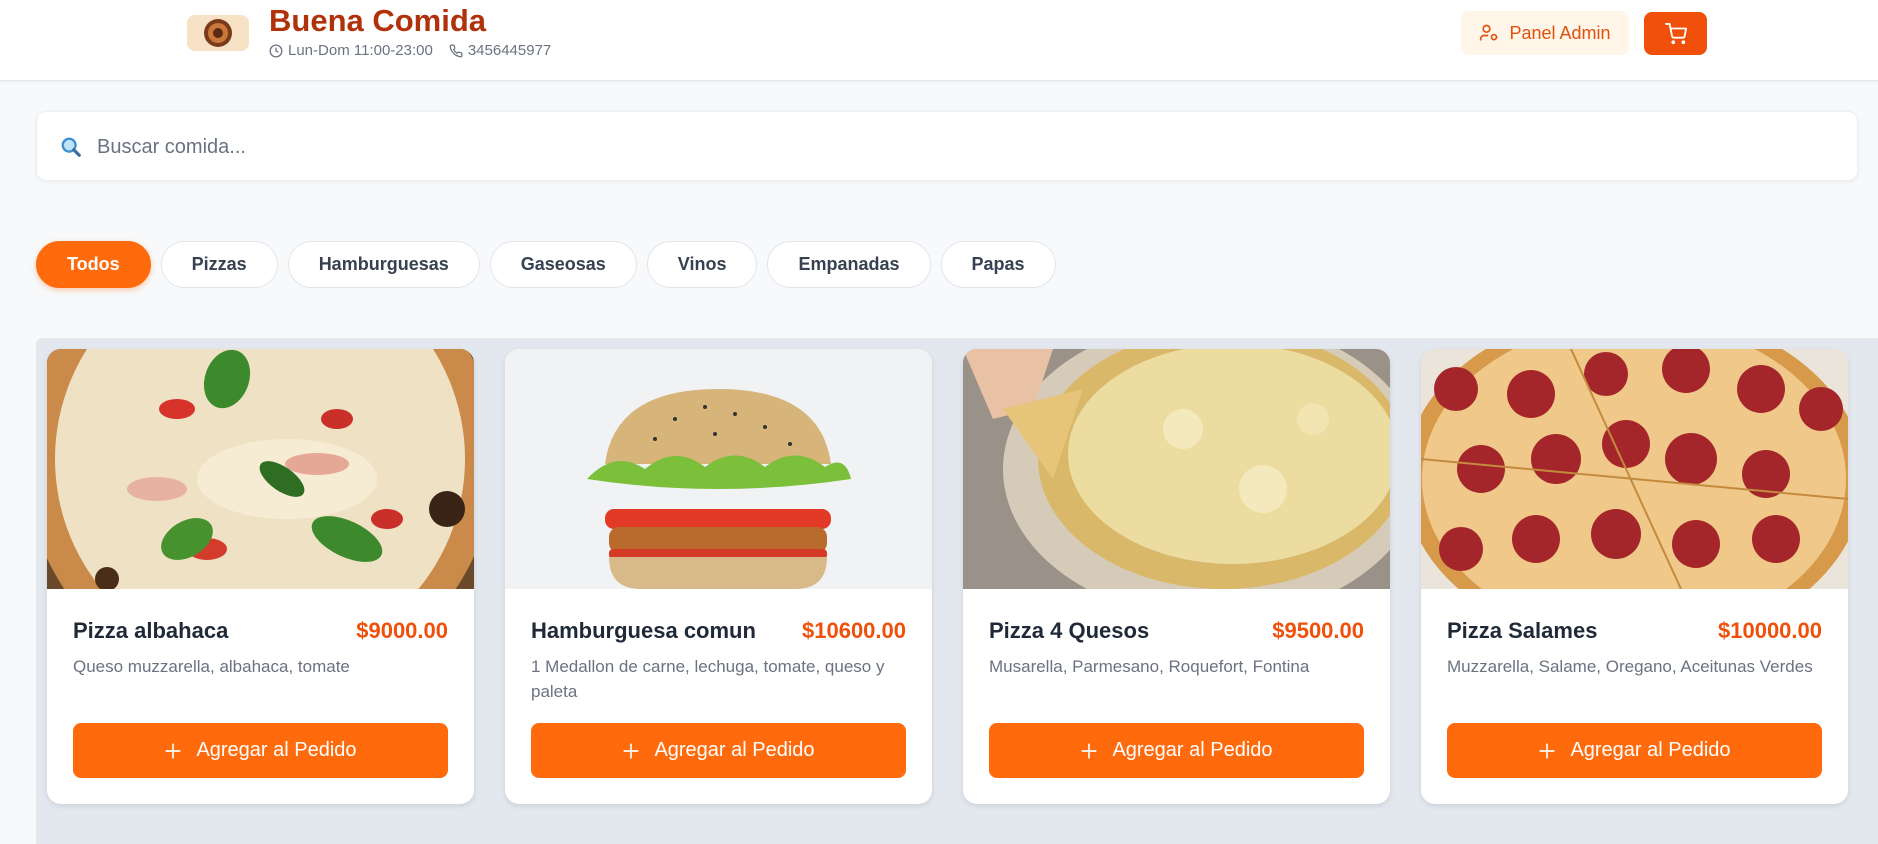 The width and height of the screenshot is (1878, 844). I want to click on product-price: $10600.00, so click(854, 630).